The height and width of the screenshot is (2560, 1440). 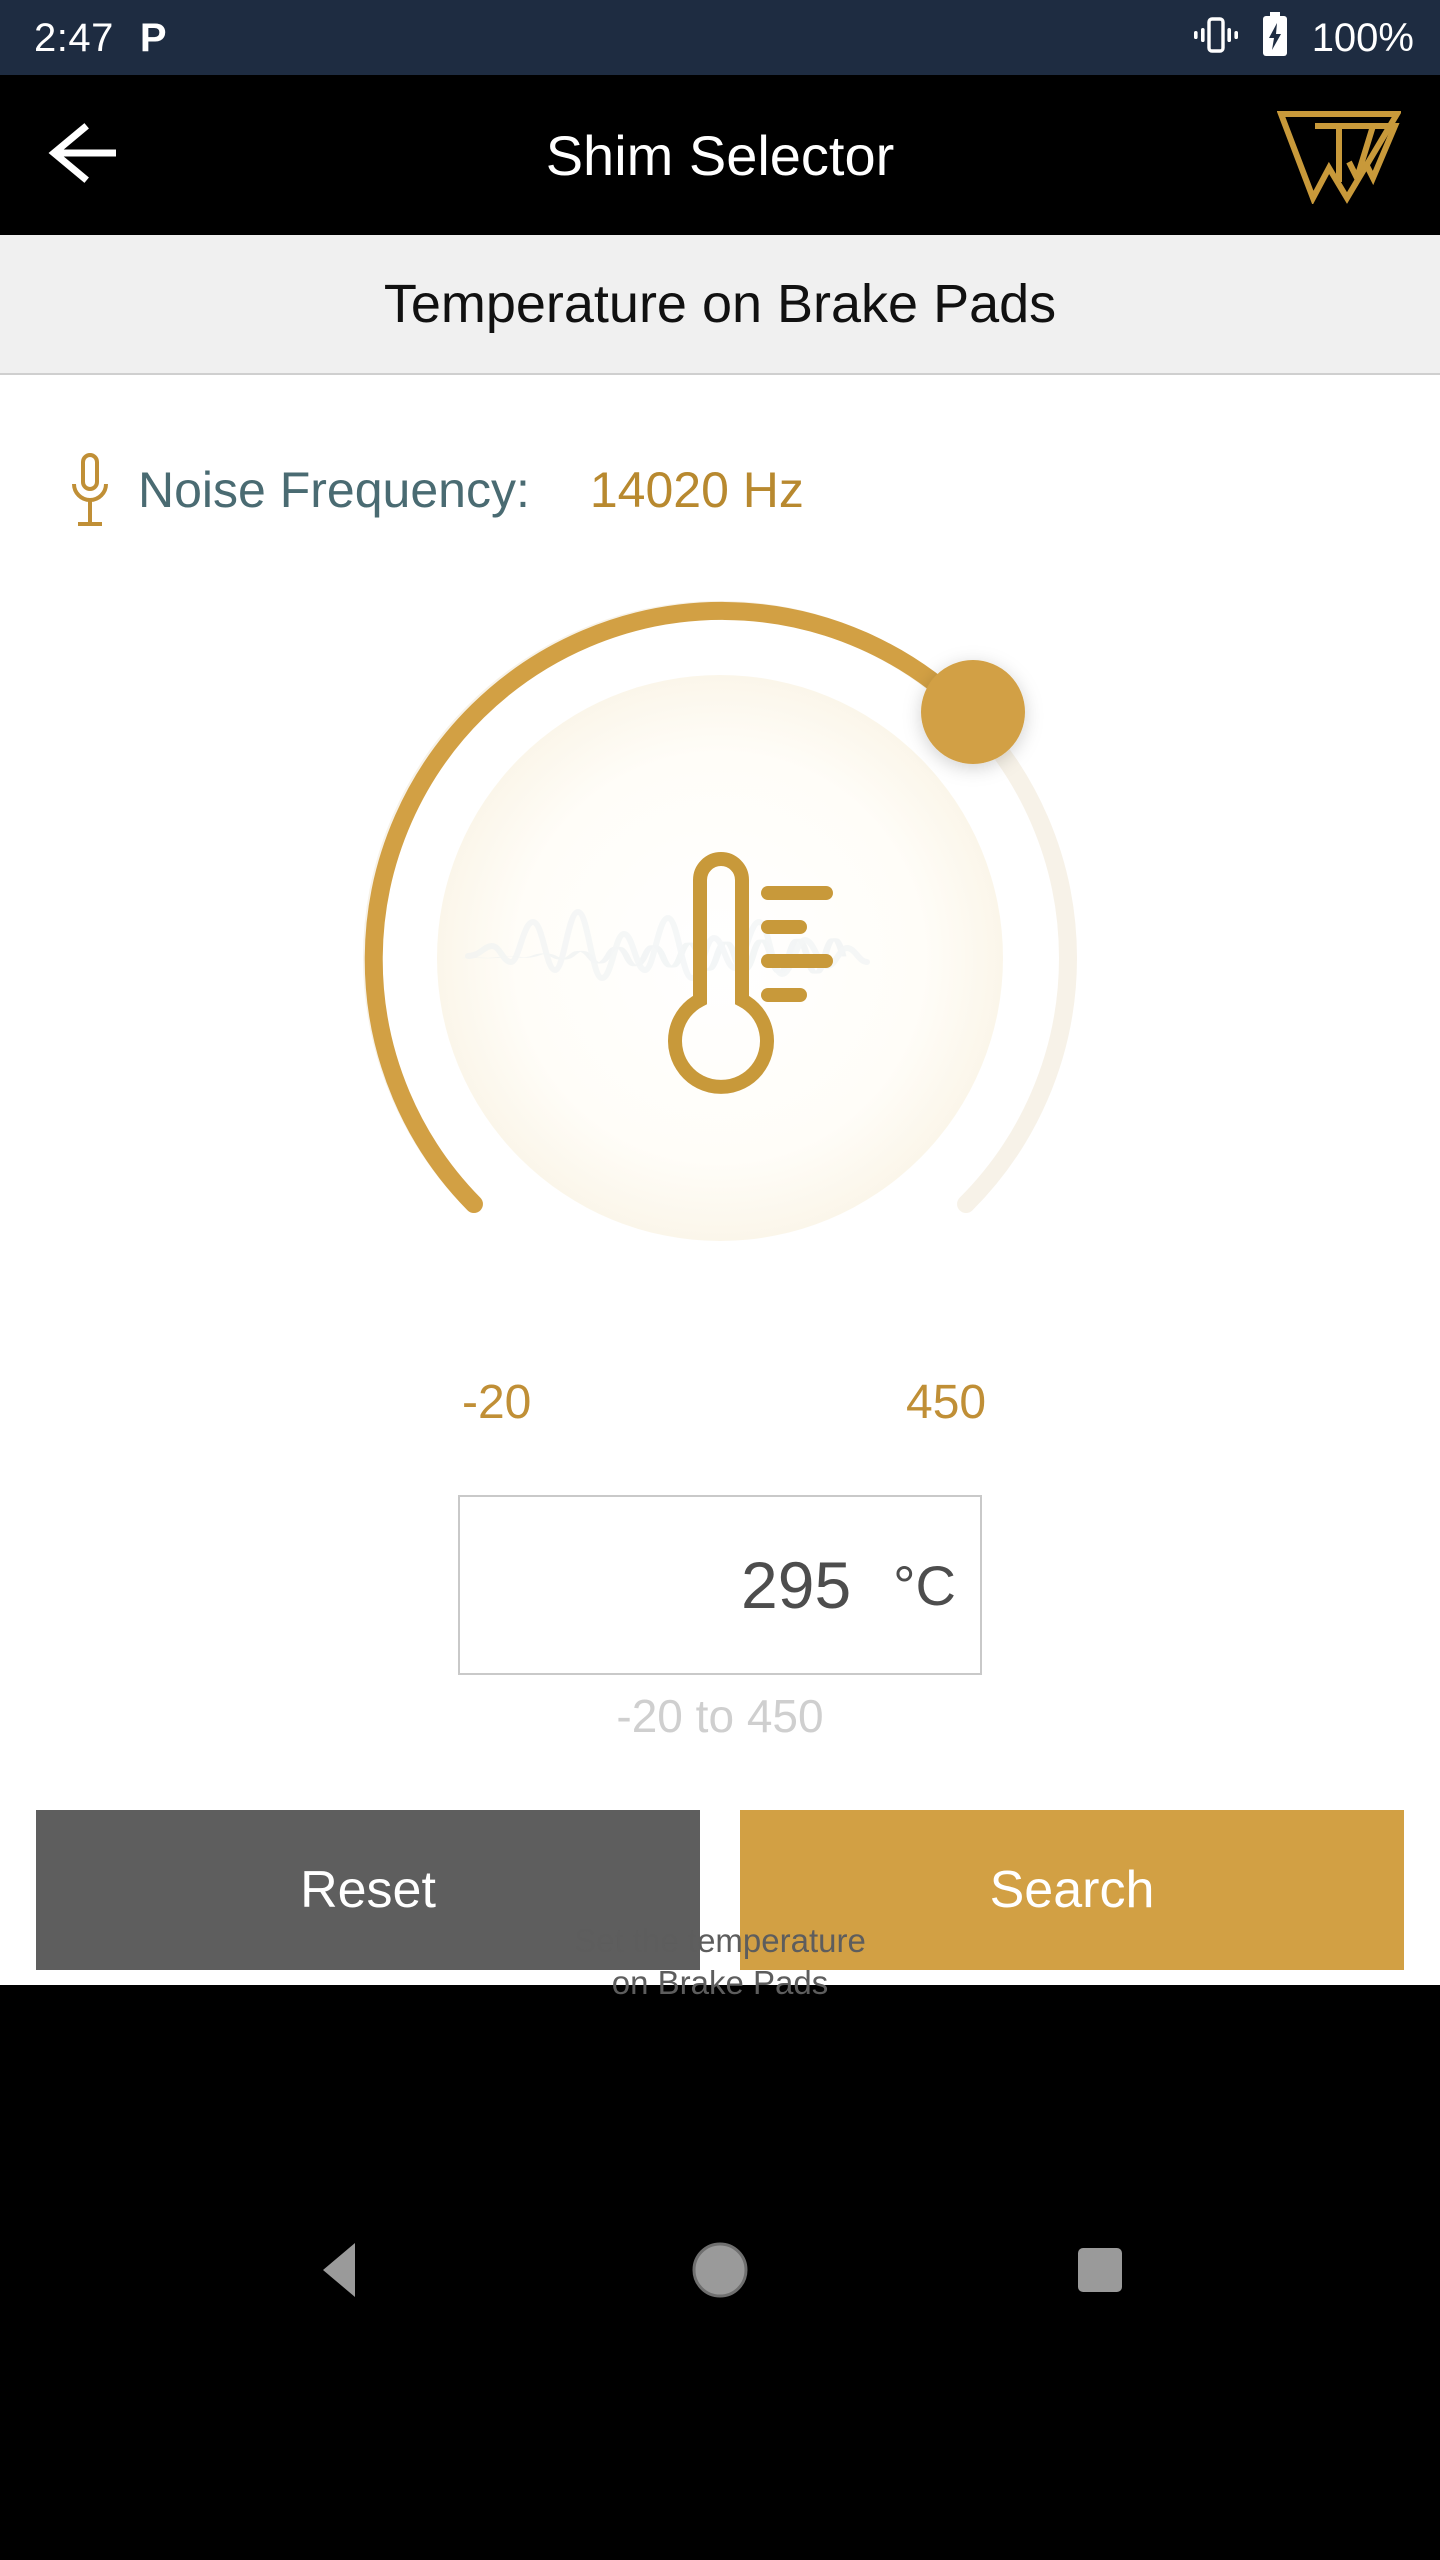 I want to click on home-circle-icon, so click(x=720, y=2272).